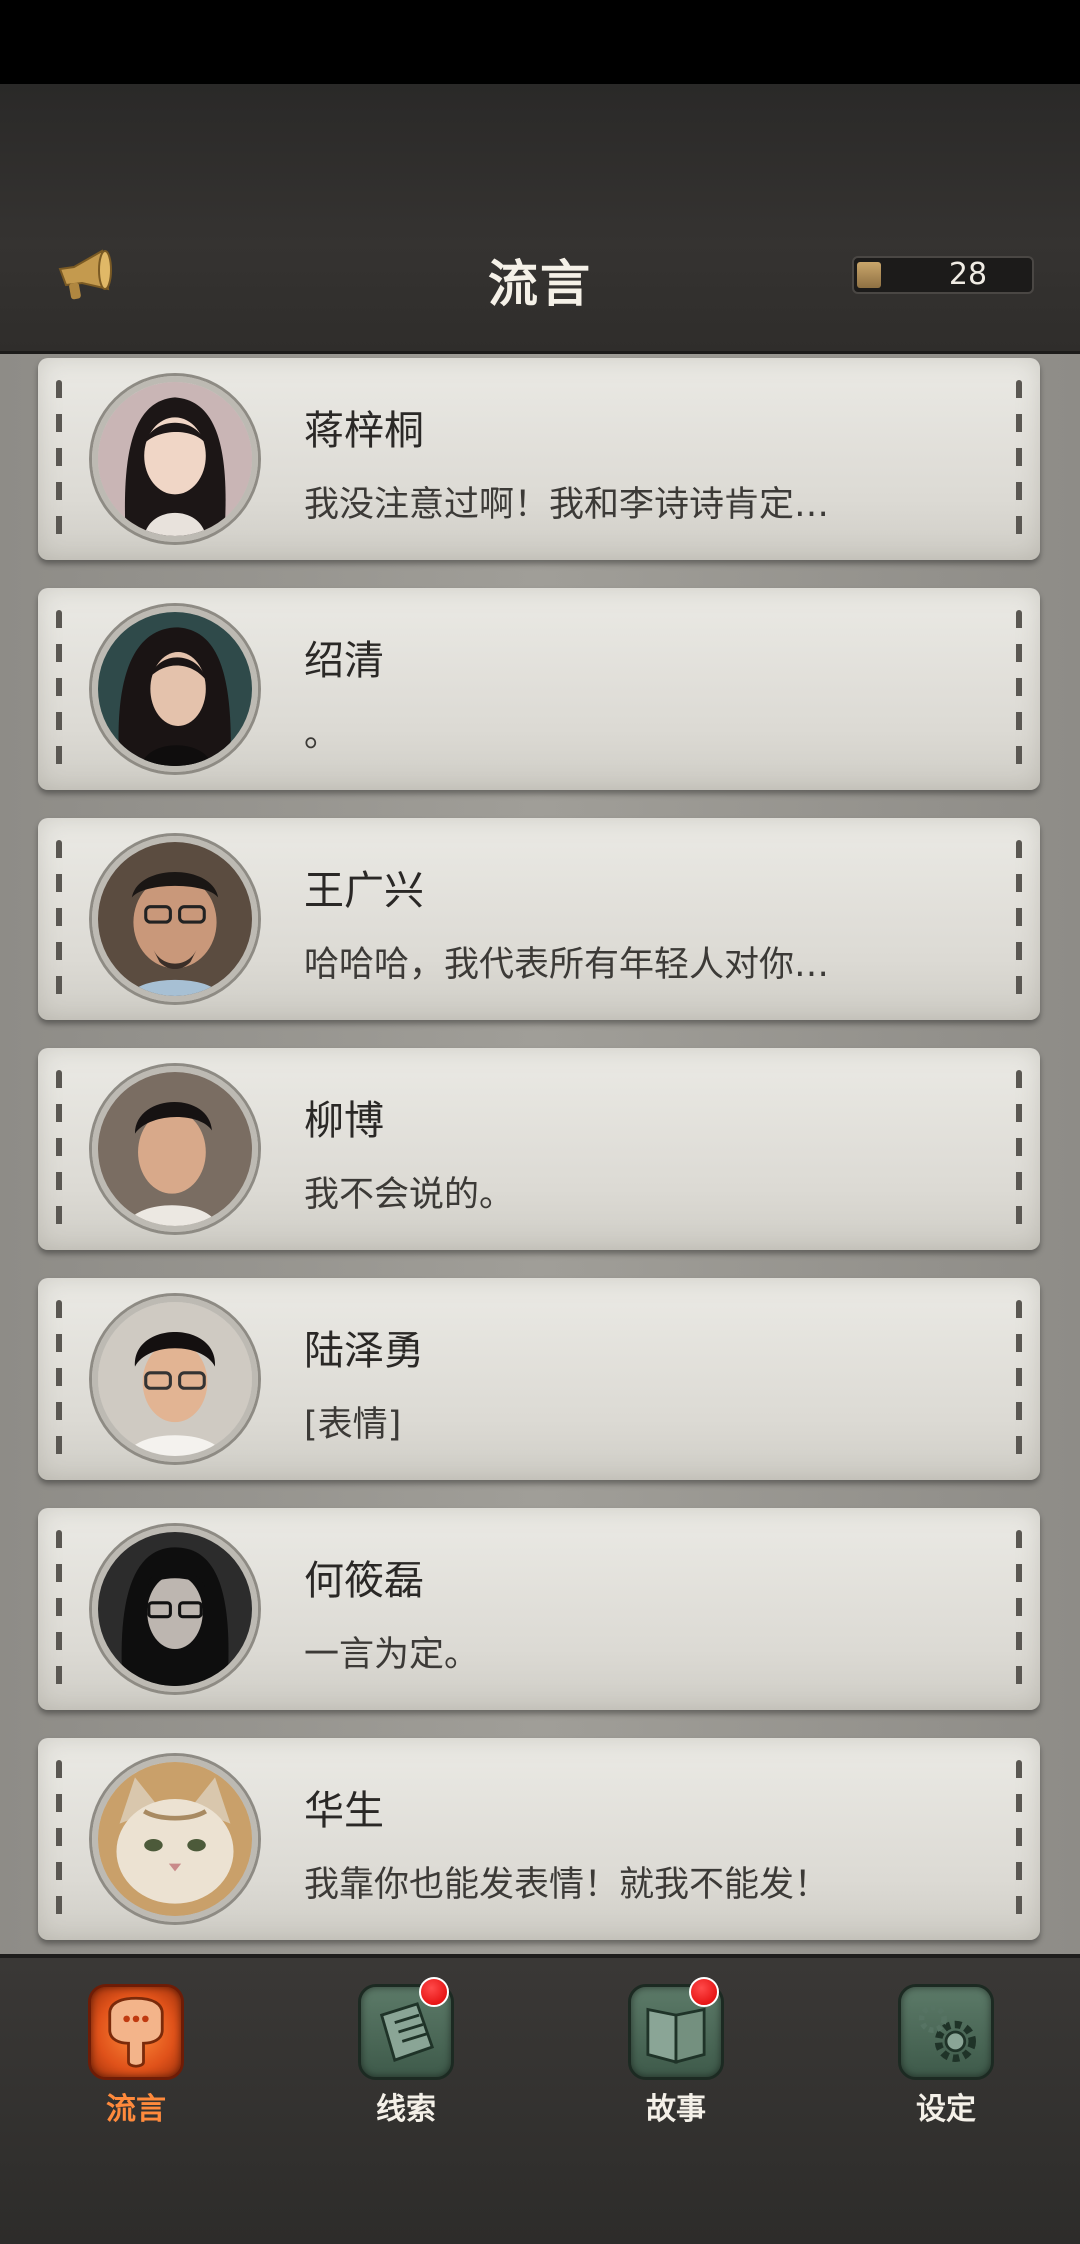 The image size is (1080, 2244). What do you see at coordinates (676, 2109) in the screenshot?
I see `tab-label: 故事` at bounding box center [676, 2109].